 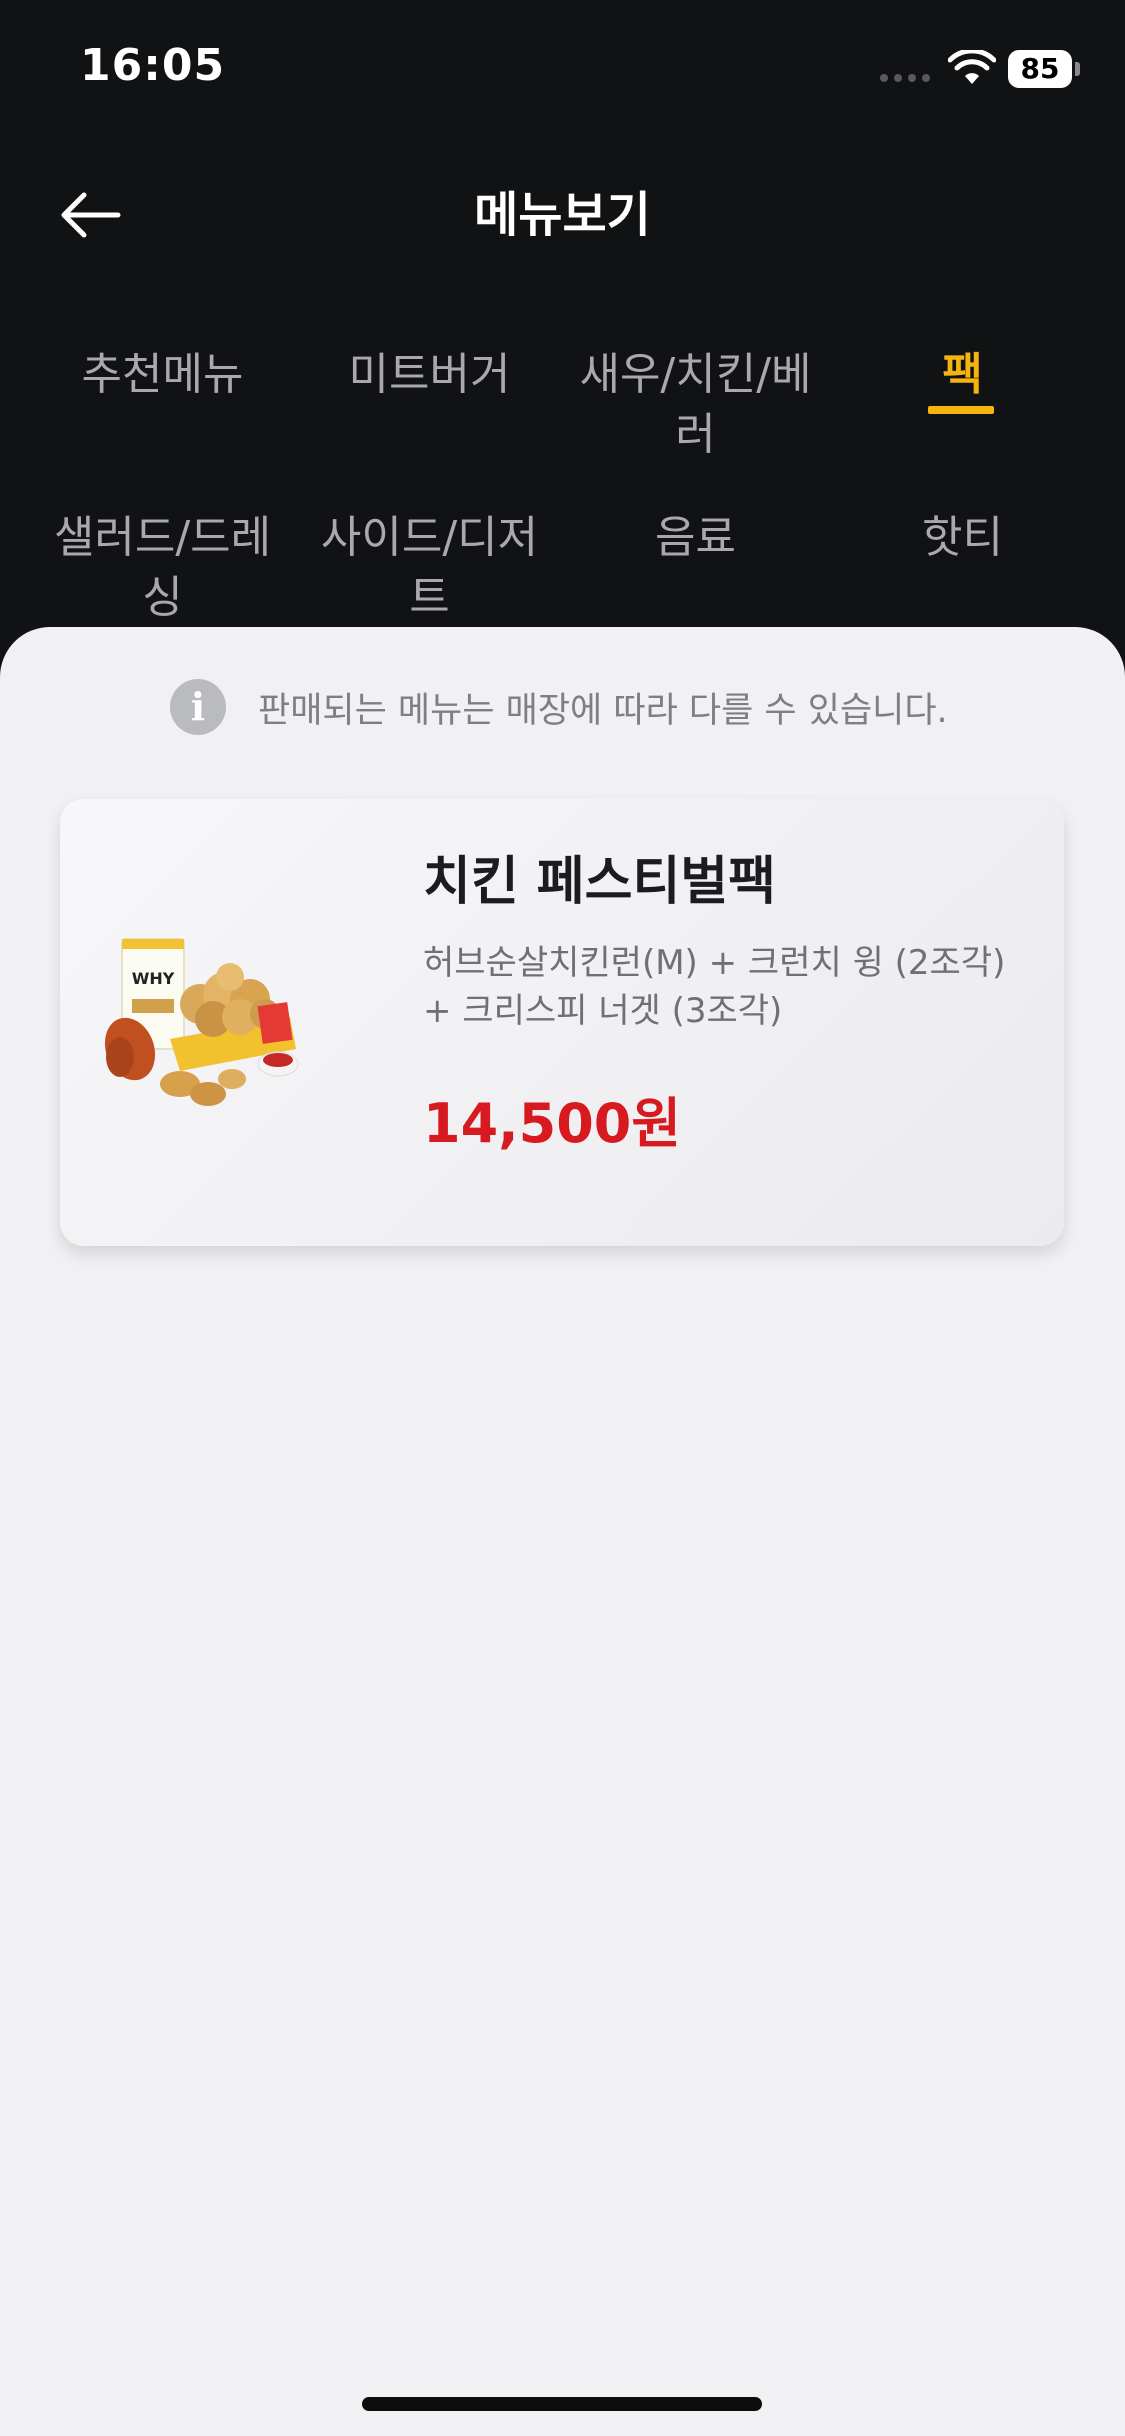 I want to click on status-time: 16:05, so click(x=153, y=65).